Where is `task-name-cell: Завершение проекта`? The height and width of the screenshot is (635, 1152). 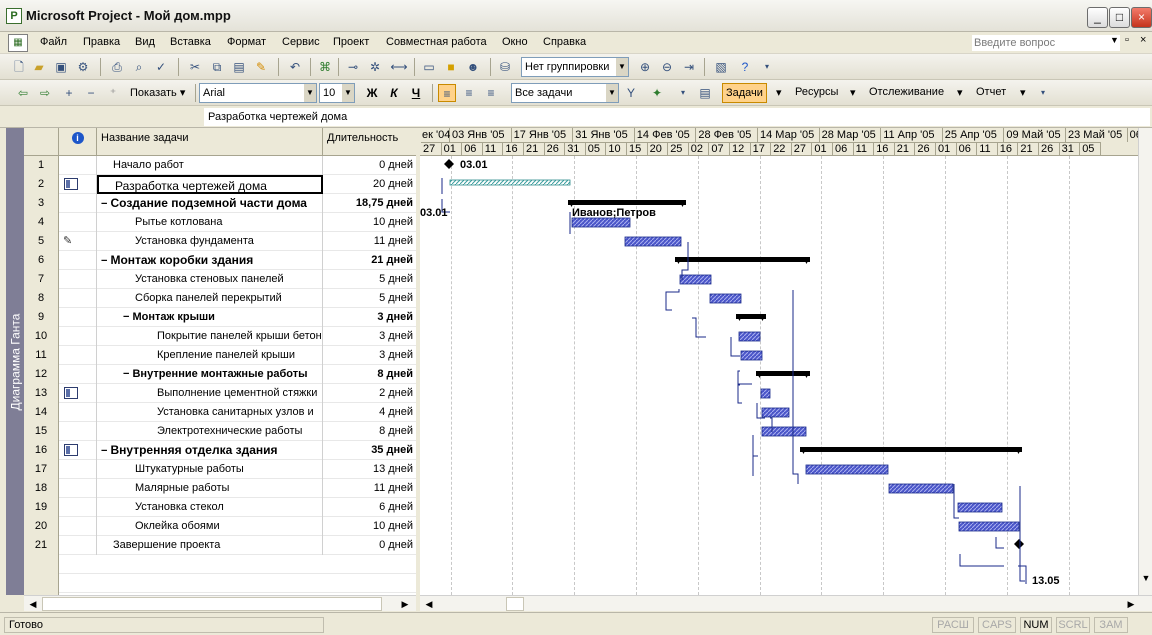
task-name-cell: Завершение проекта is located at coordinates (210, 545).